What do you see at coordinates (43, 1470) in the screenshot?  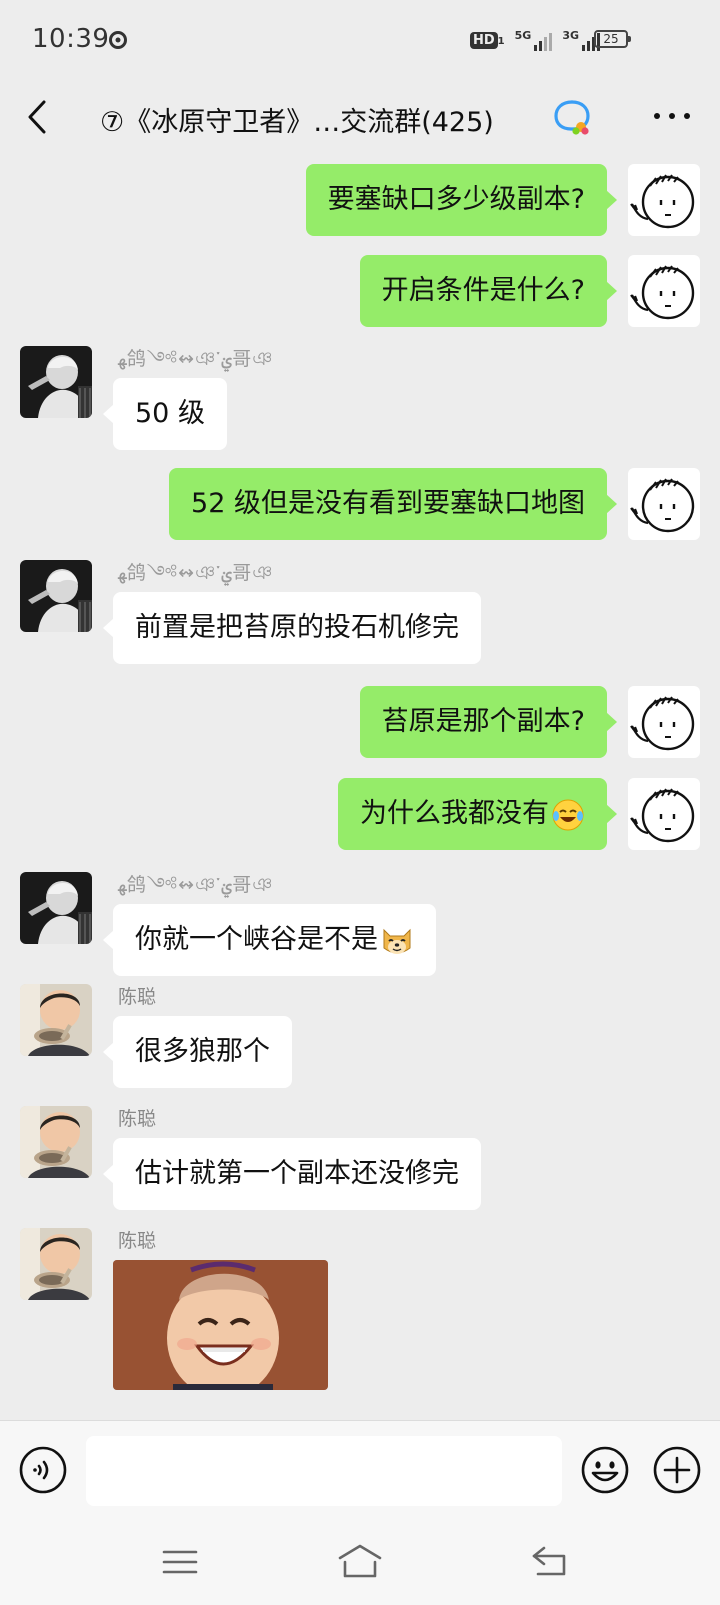 I see `voice-input-icon` at bounding box center [43, 1470].